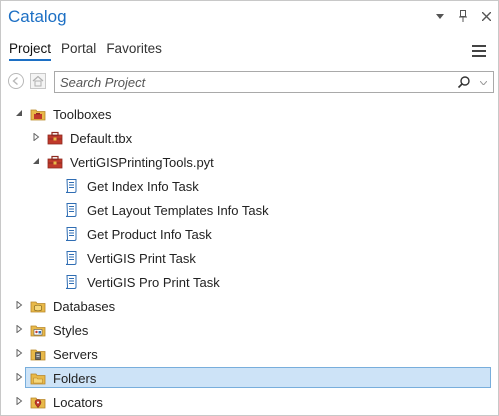  Describe the element at coordinates (178, 210) in the screenshot. I see `tree-item-label: Get Layout Templates Info Task` at that location.